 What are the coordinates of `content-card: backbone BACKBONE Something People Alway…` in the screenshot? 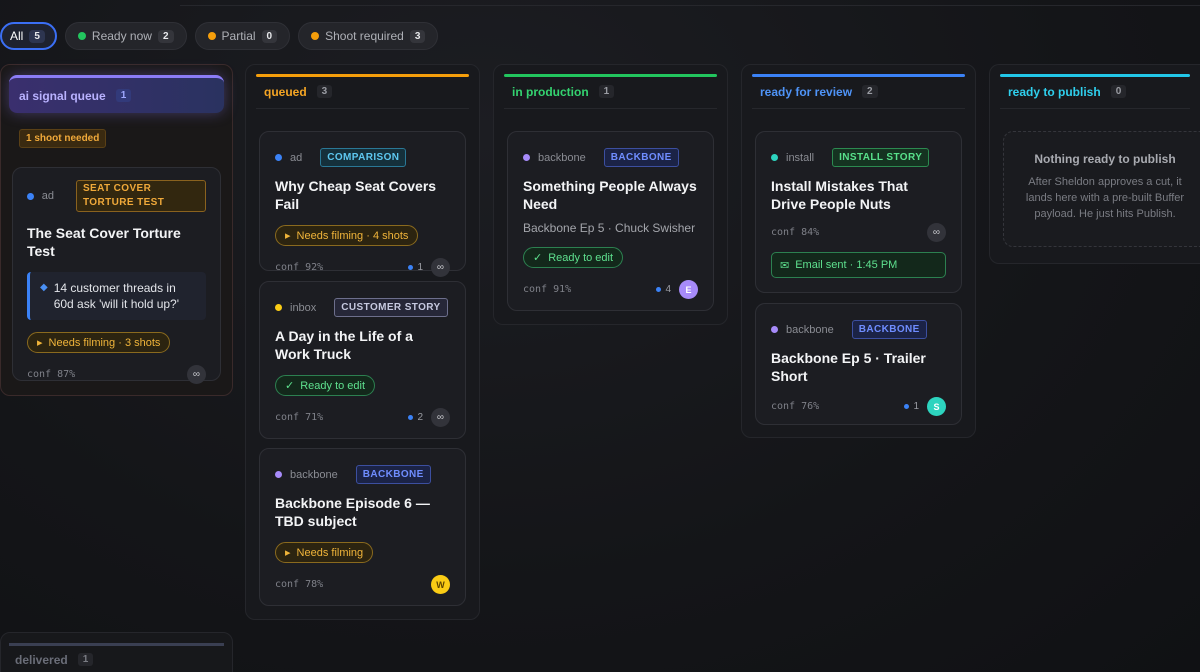 It's located at (610, 221).